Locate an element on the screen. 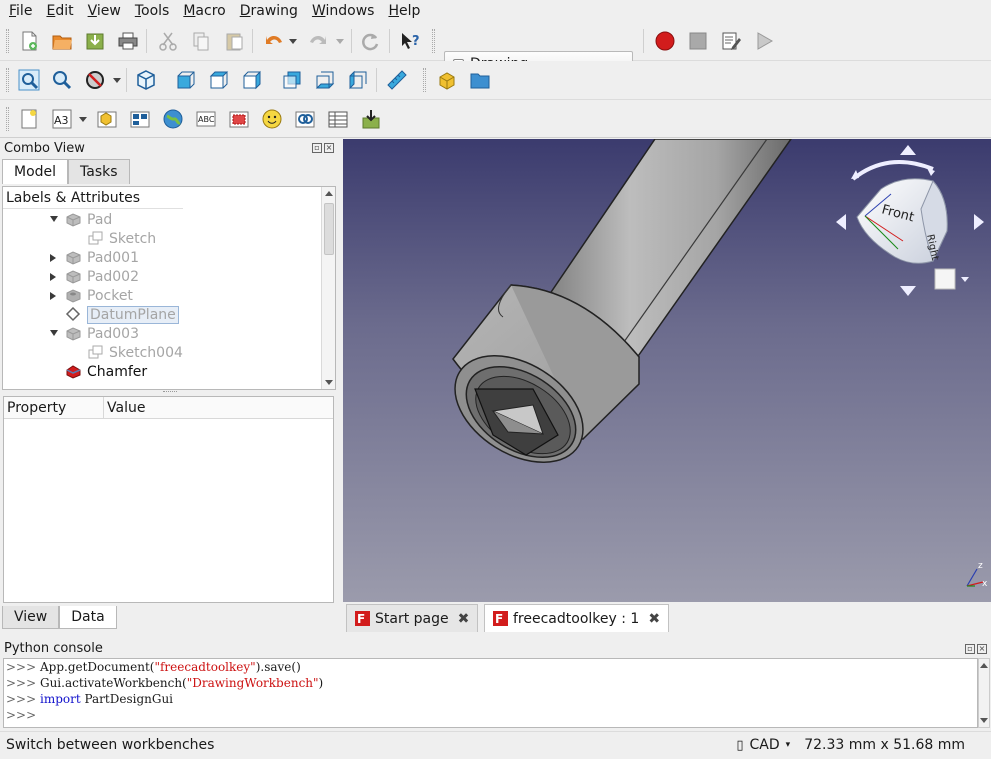  cut-button is located at coordinates (168, 41).